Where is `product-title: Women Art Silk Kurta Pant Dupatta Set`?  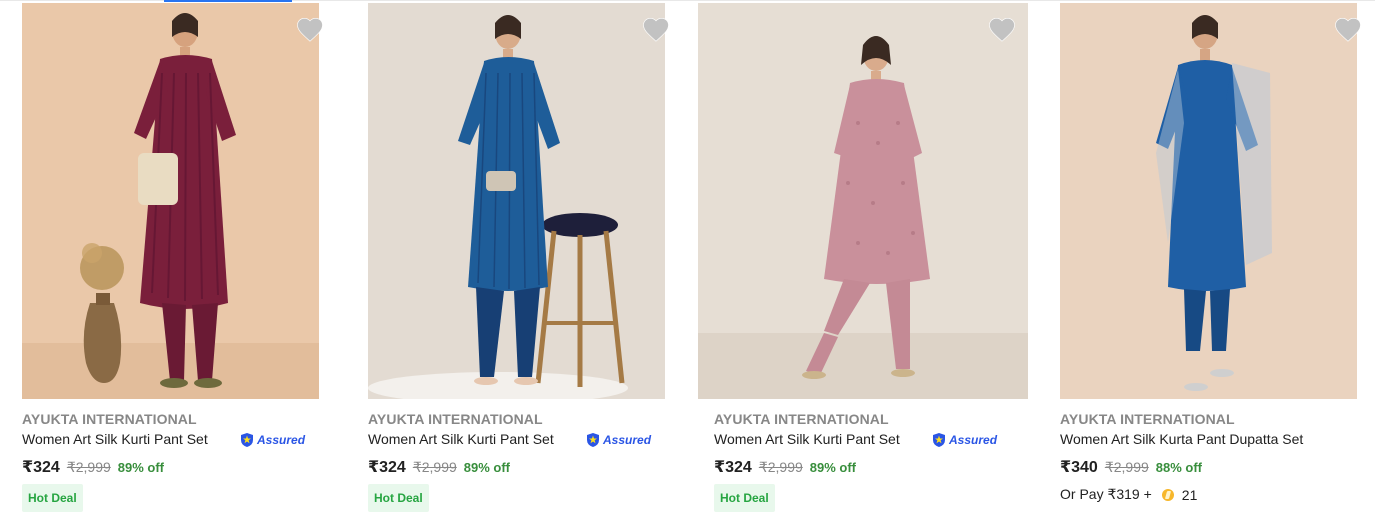 product-title: Women Art Silk Kurta Pant Dupatta Set is located at coordinates (1181, 439).